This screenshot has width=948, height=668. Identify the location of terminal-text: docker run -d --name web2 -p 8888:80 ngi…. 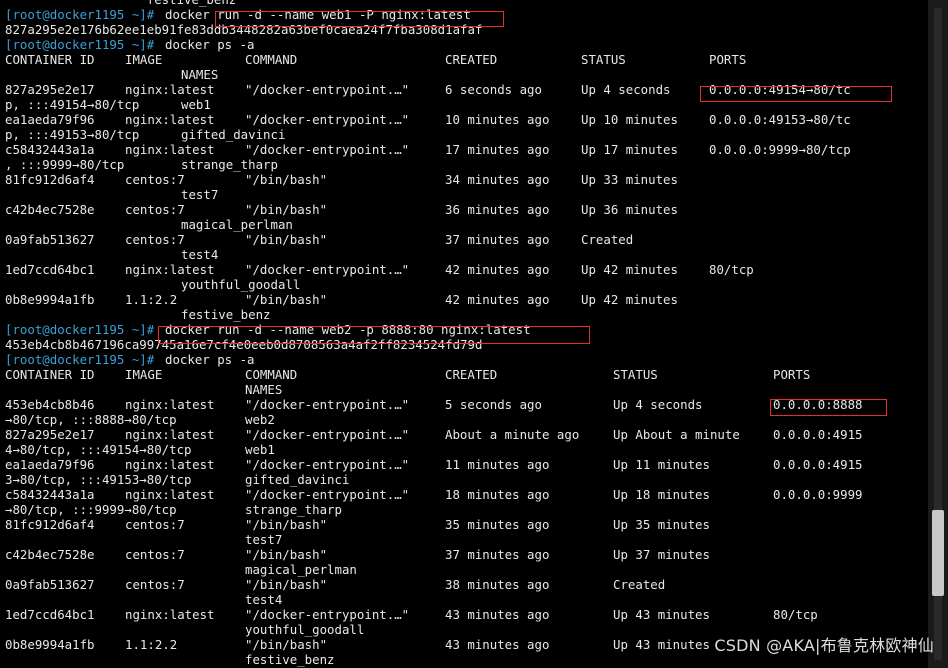
(348, 329).